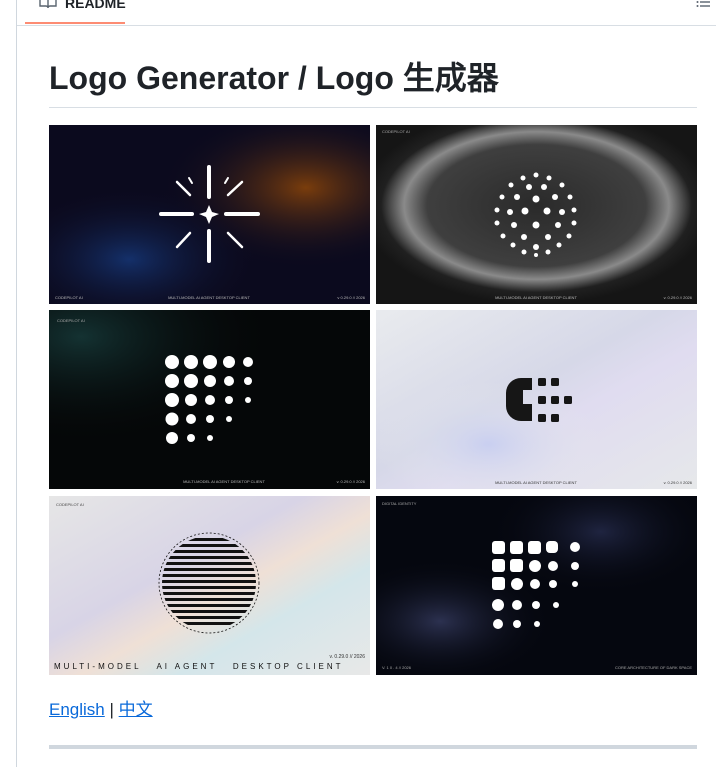 This screenshot has height=767, width=716. I want to click on language-links: English | 中文, so click(101, 710).